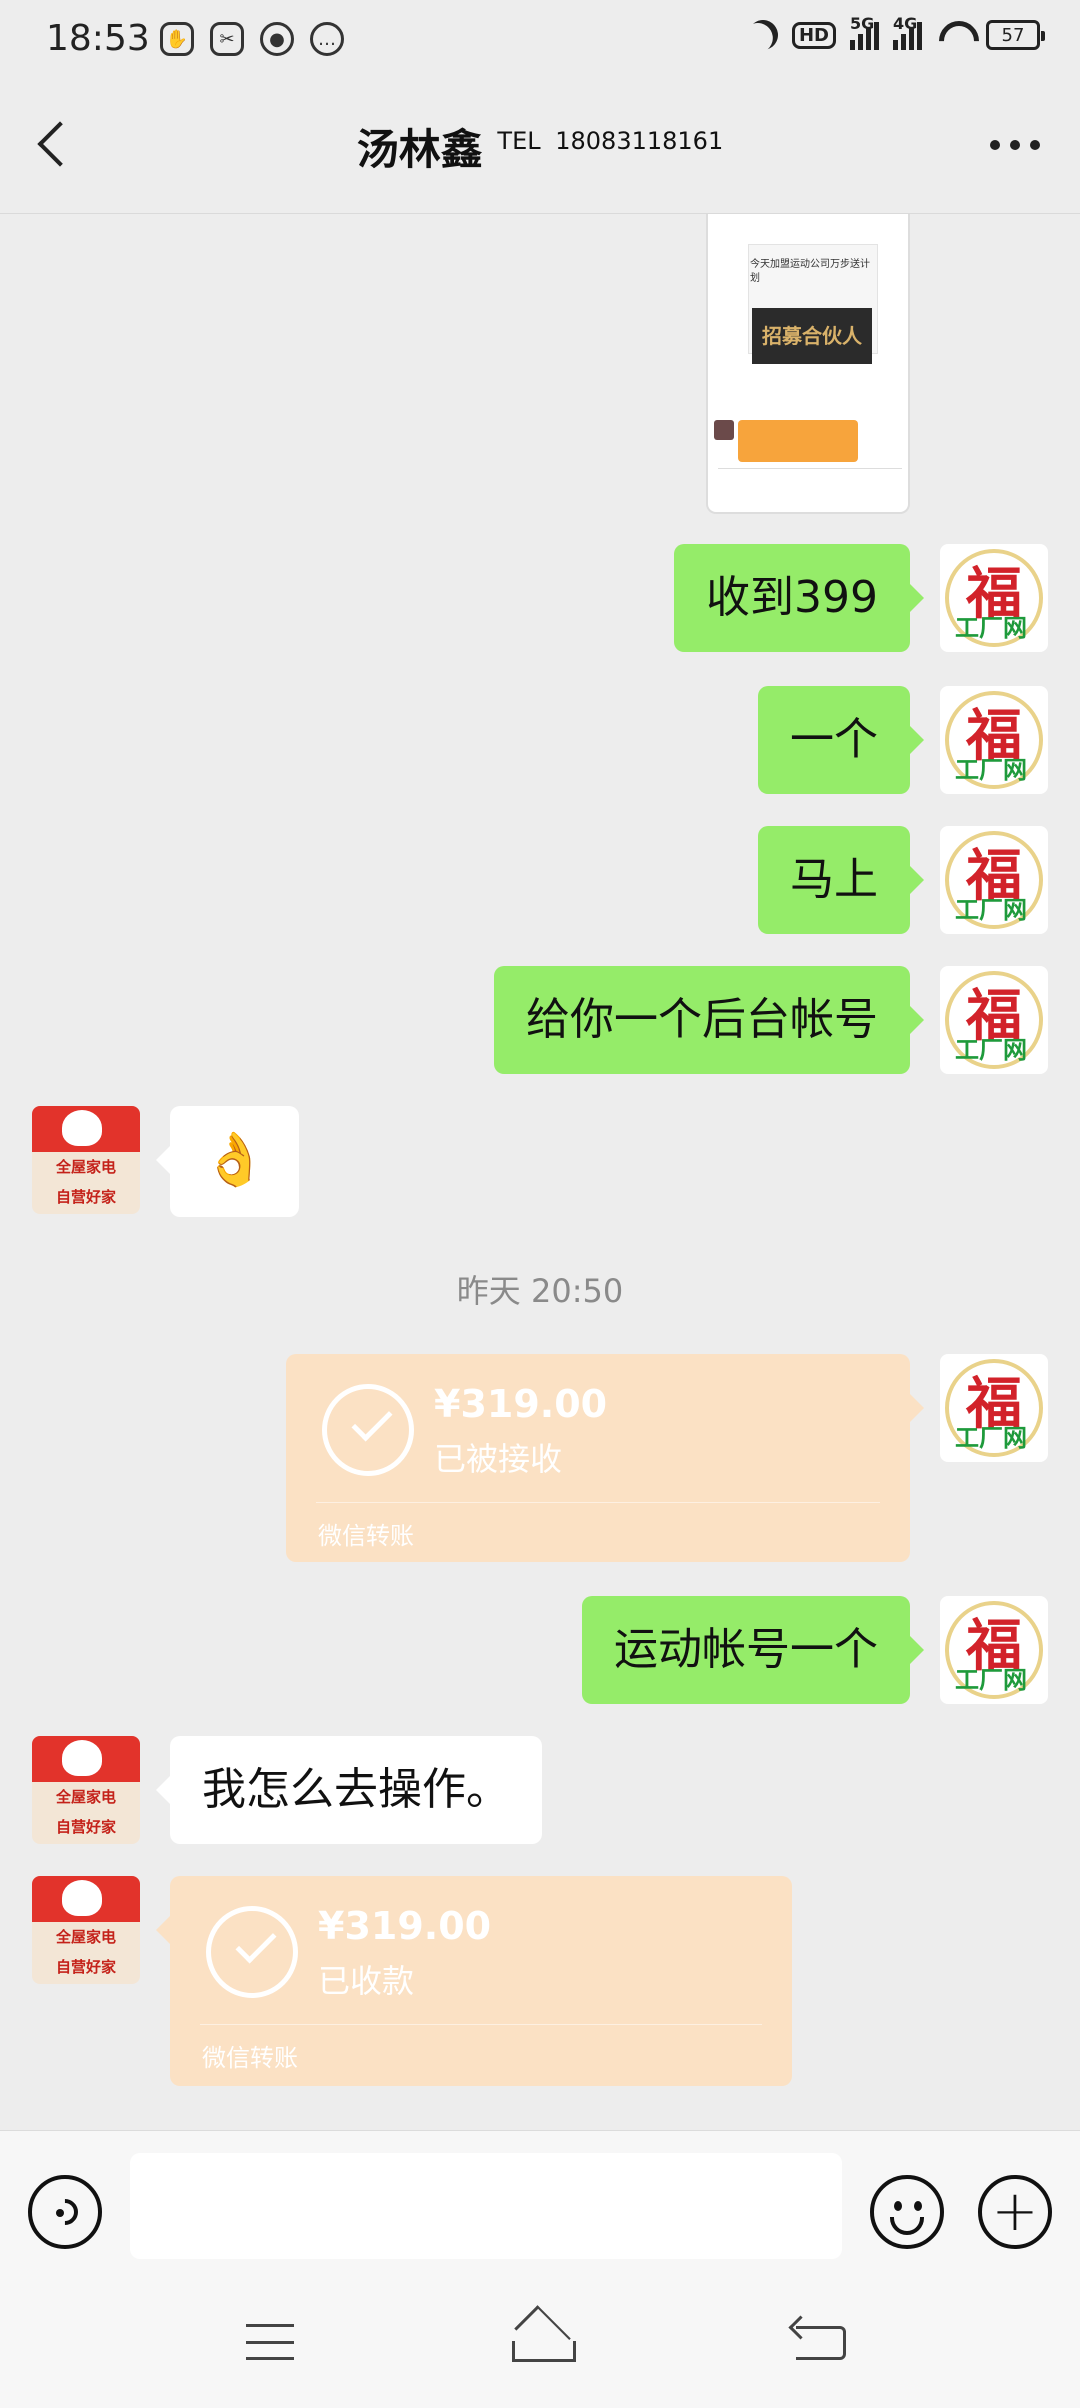  Describe the element at coordinates (812, 336) in the screenshot. I see `image-banner: 招募合伙人` at that location.